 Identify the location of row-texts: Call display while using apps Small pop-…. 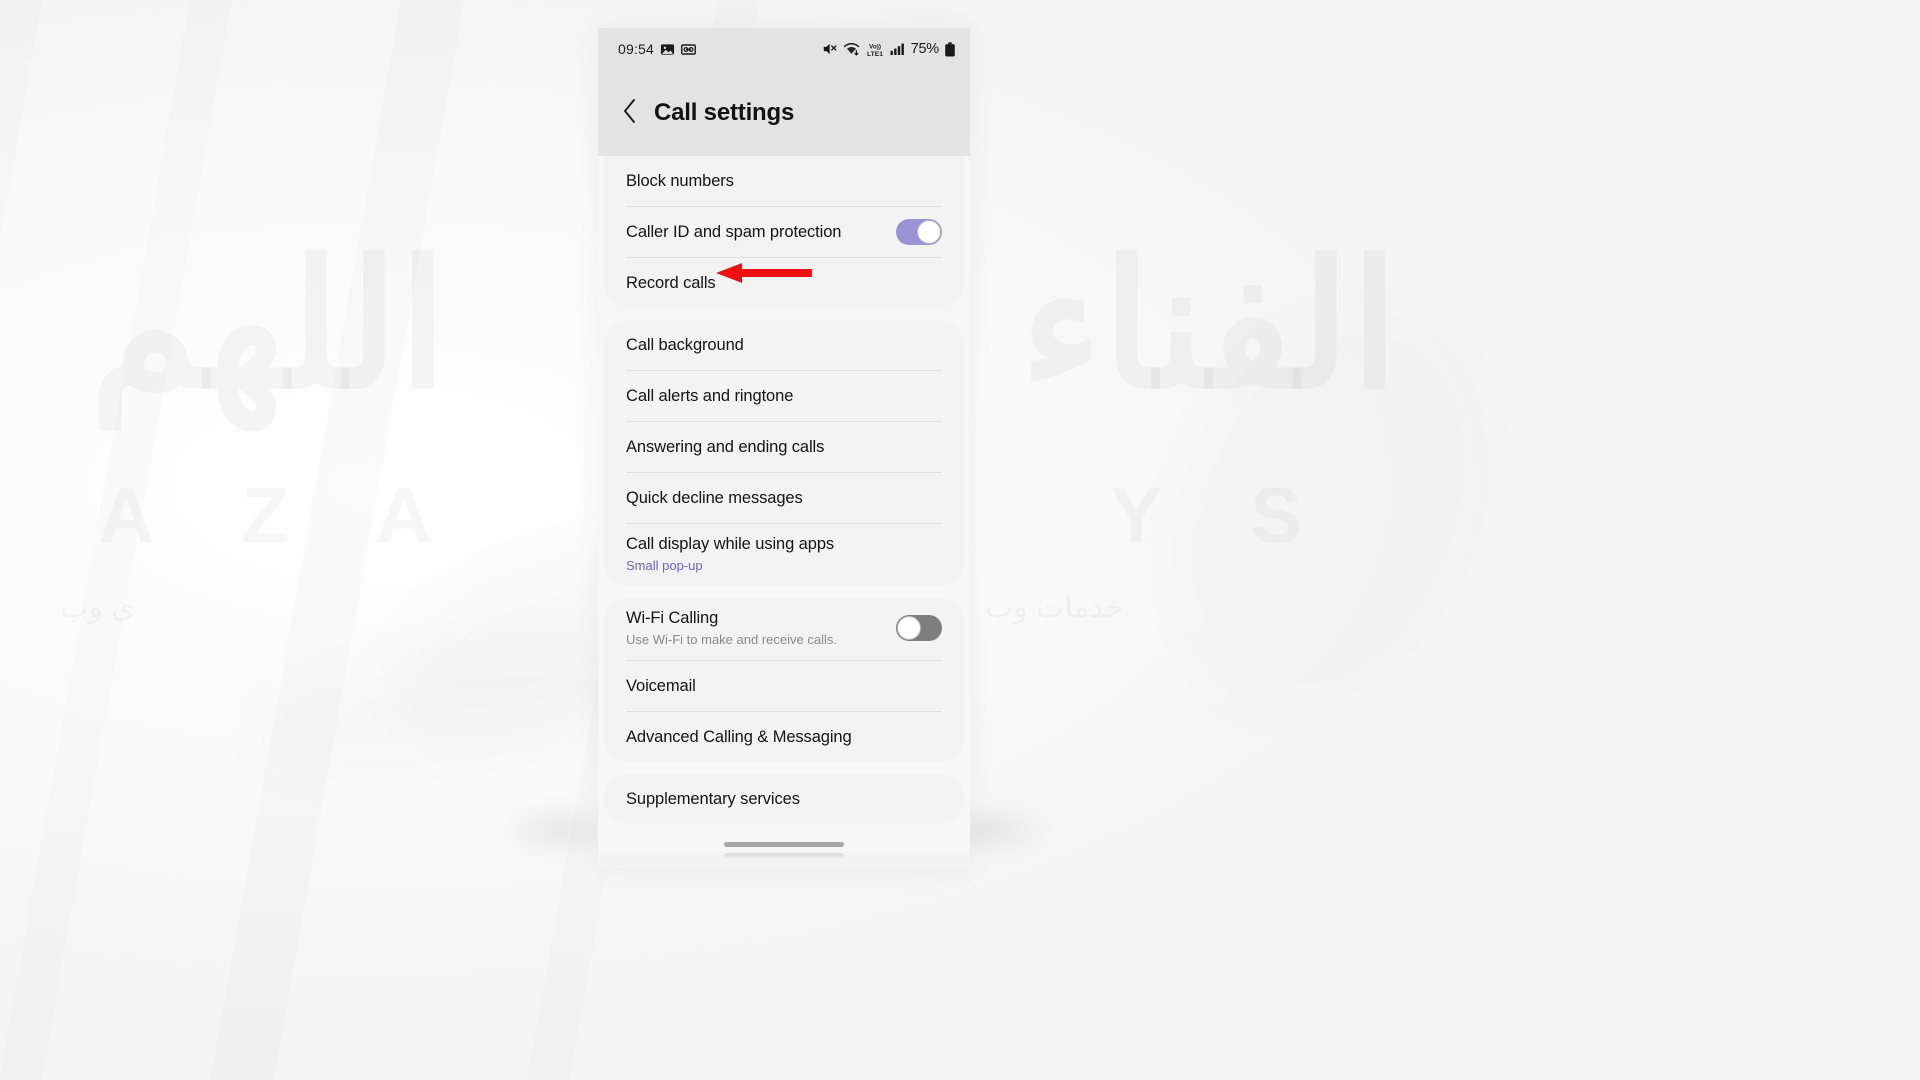
(784, 553).